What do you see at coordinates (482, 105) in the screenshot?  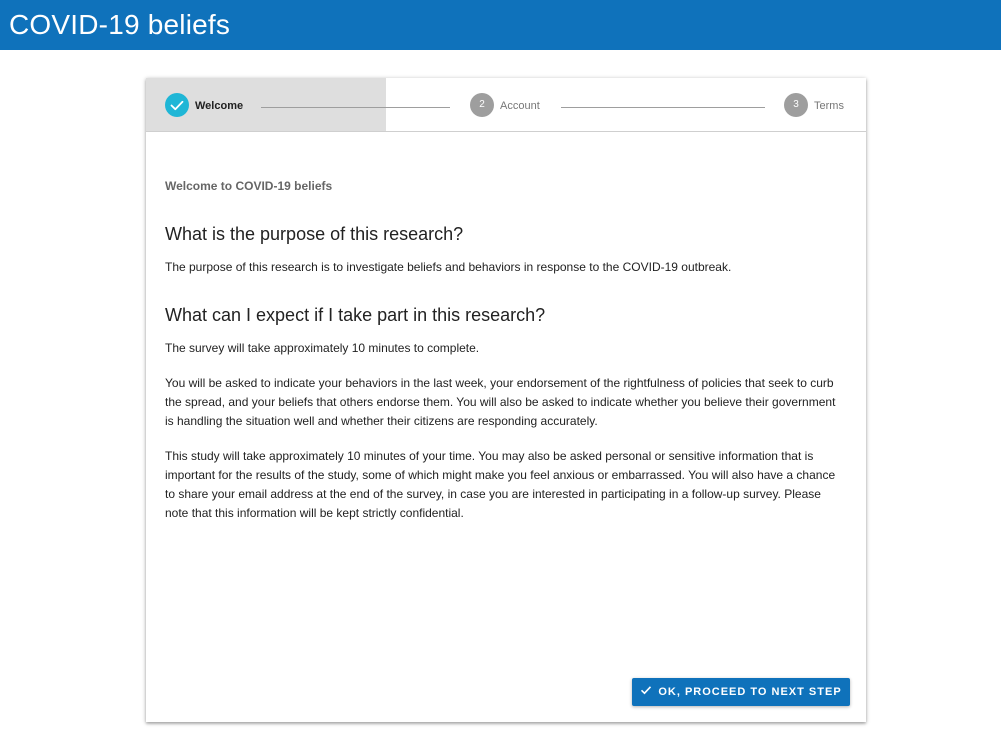 I see `step-account-number: 2` at bounding box center [482, 105].